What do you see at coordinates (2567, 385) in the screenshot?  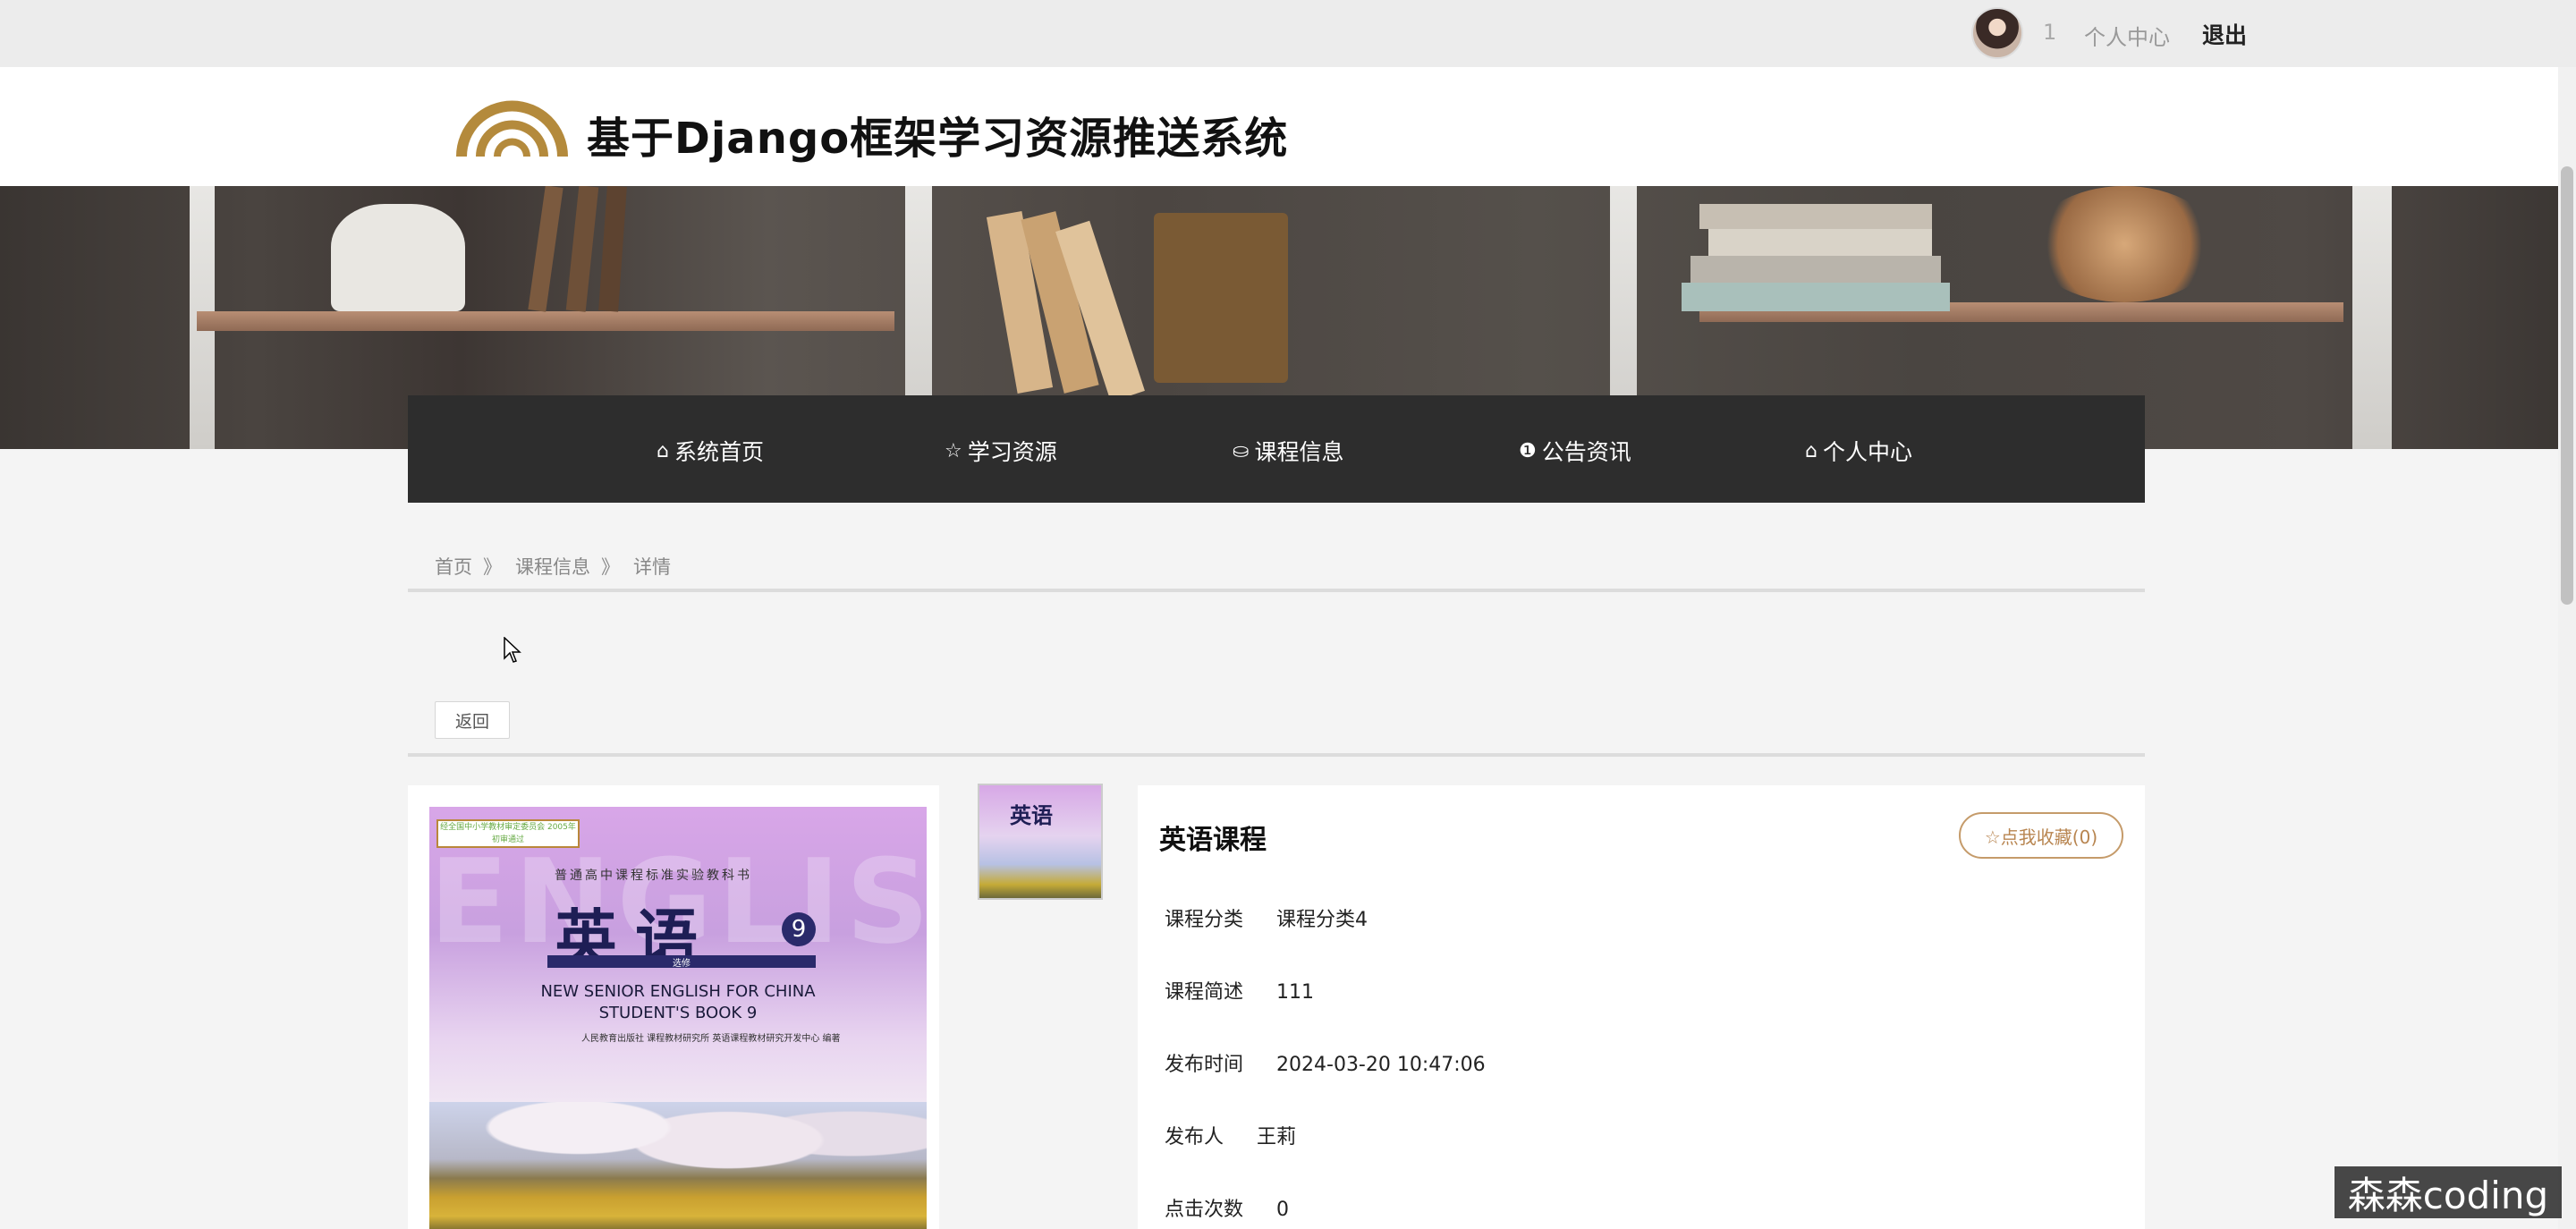 I see `scrollbar-thumb` at bounding box center [2567, 385].